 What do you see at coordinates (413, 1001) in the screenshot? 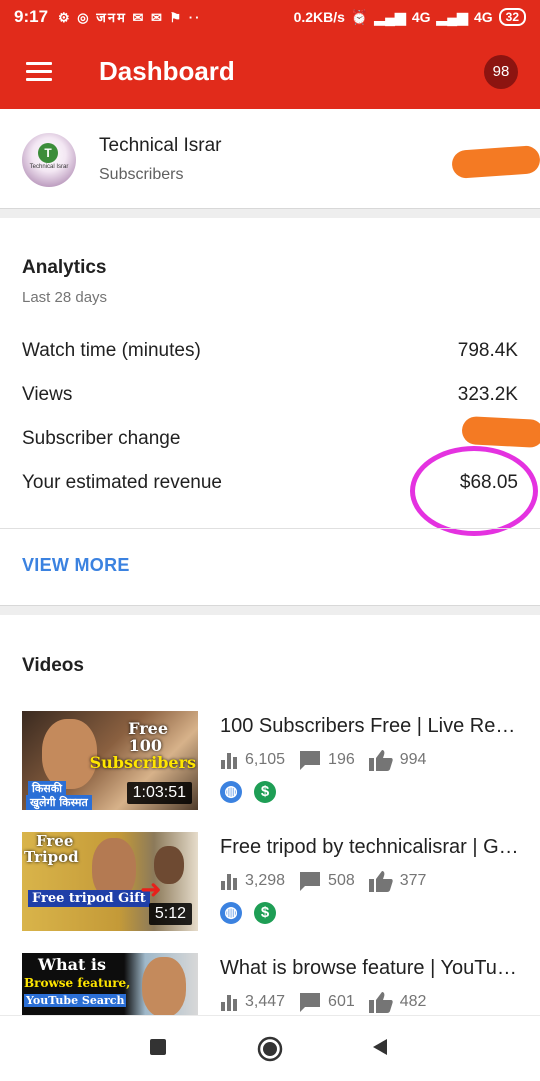
I see `likes-count: 482` at bounding box center [413, 1001].